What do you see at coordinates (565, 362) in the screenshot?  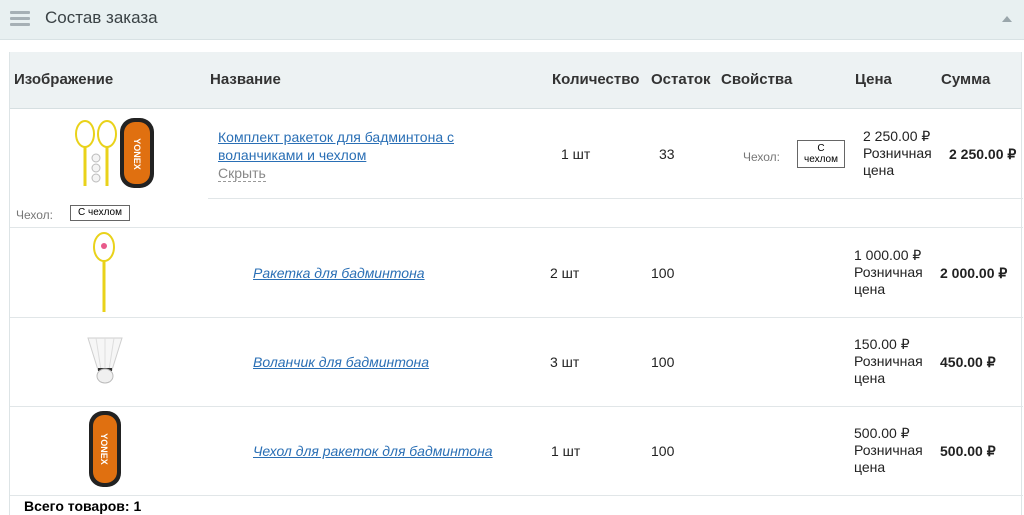 I see `shuttlecock-quantity: 3 шт` at bounding box center [565, 362].